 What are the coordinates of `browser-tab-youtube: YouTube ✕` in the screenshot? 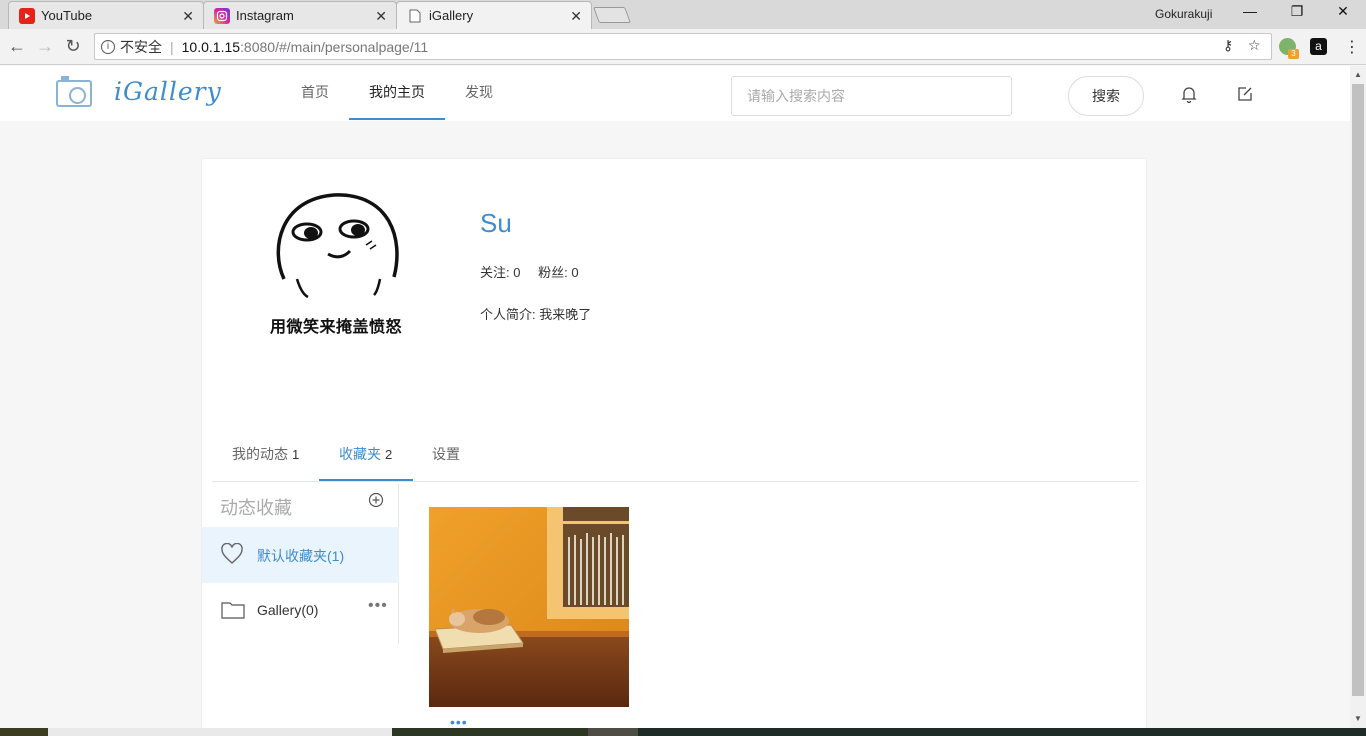 It's located at (106, 15).